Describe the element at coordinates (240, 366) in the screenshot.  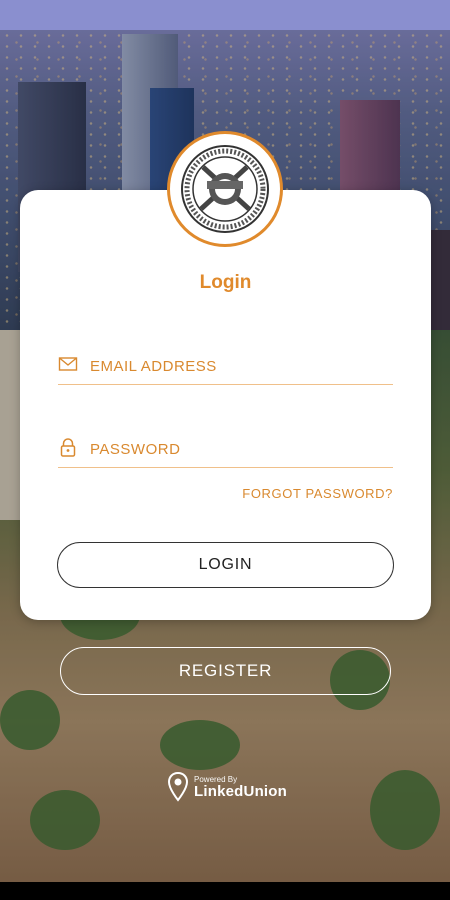
I see `email-input` at that location.